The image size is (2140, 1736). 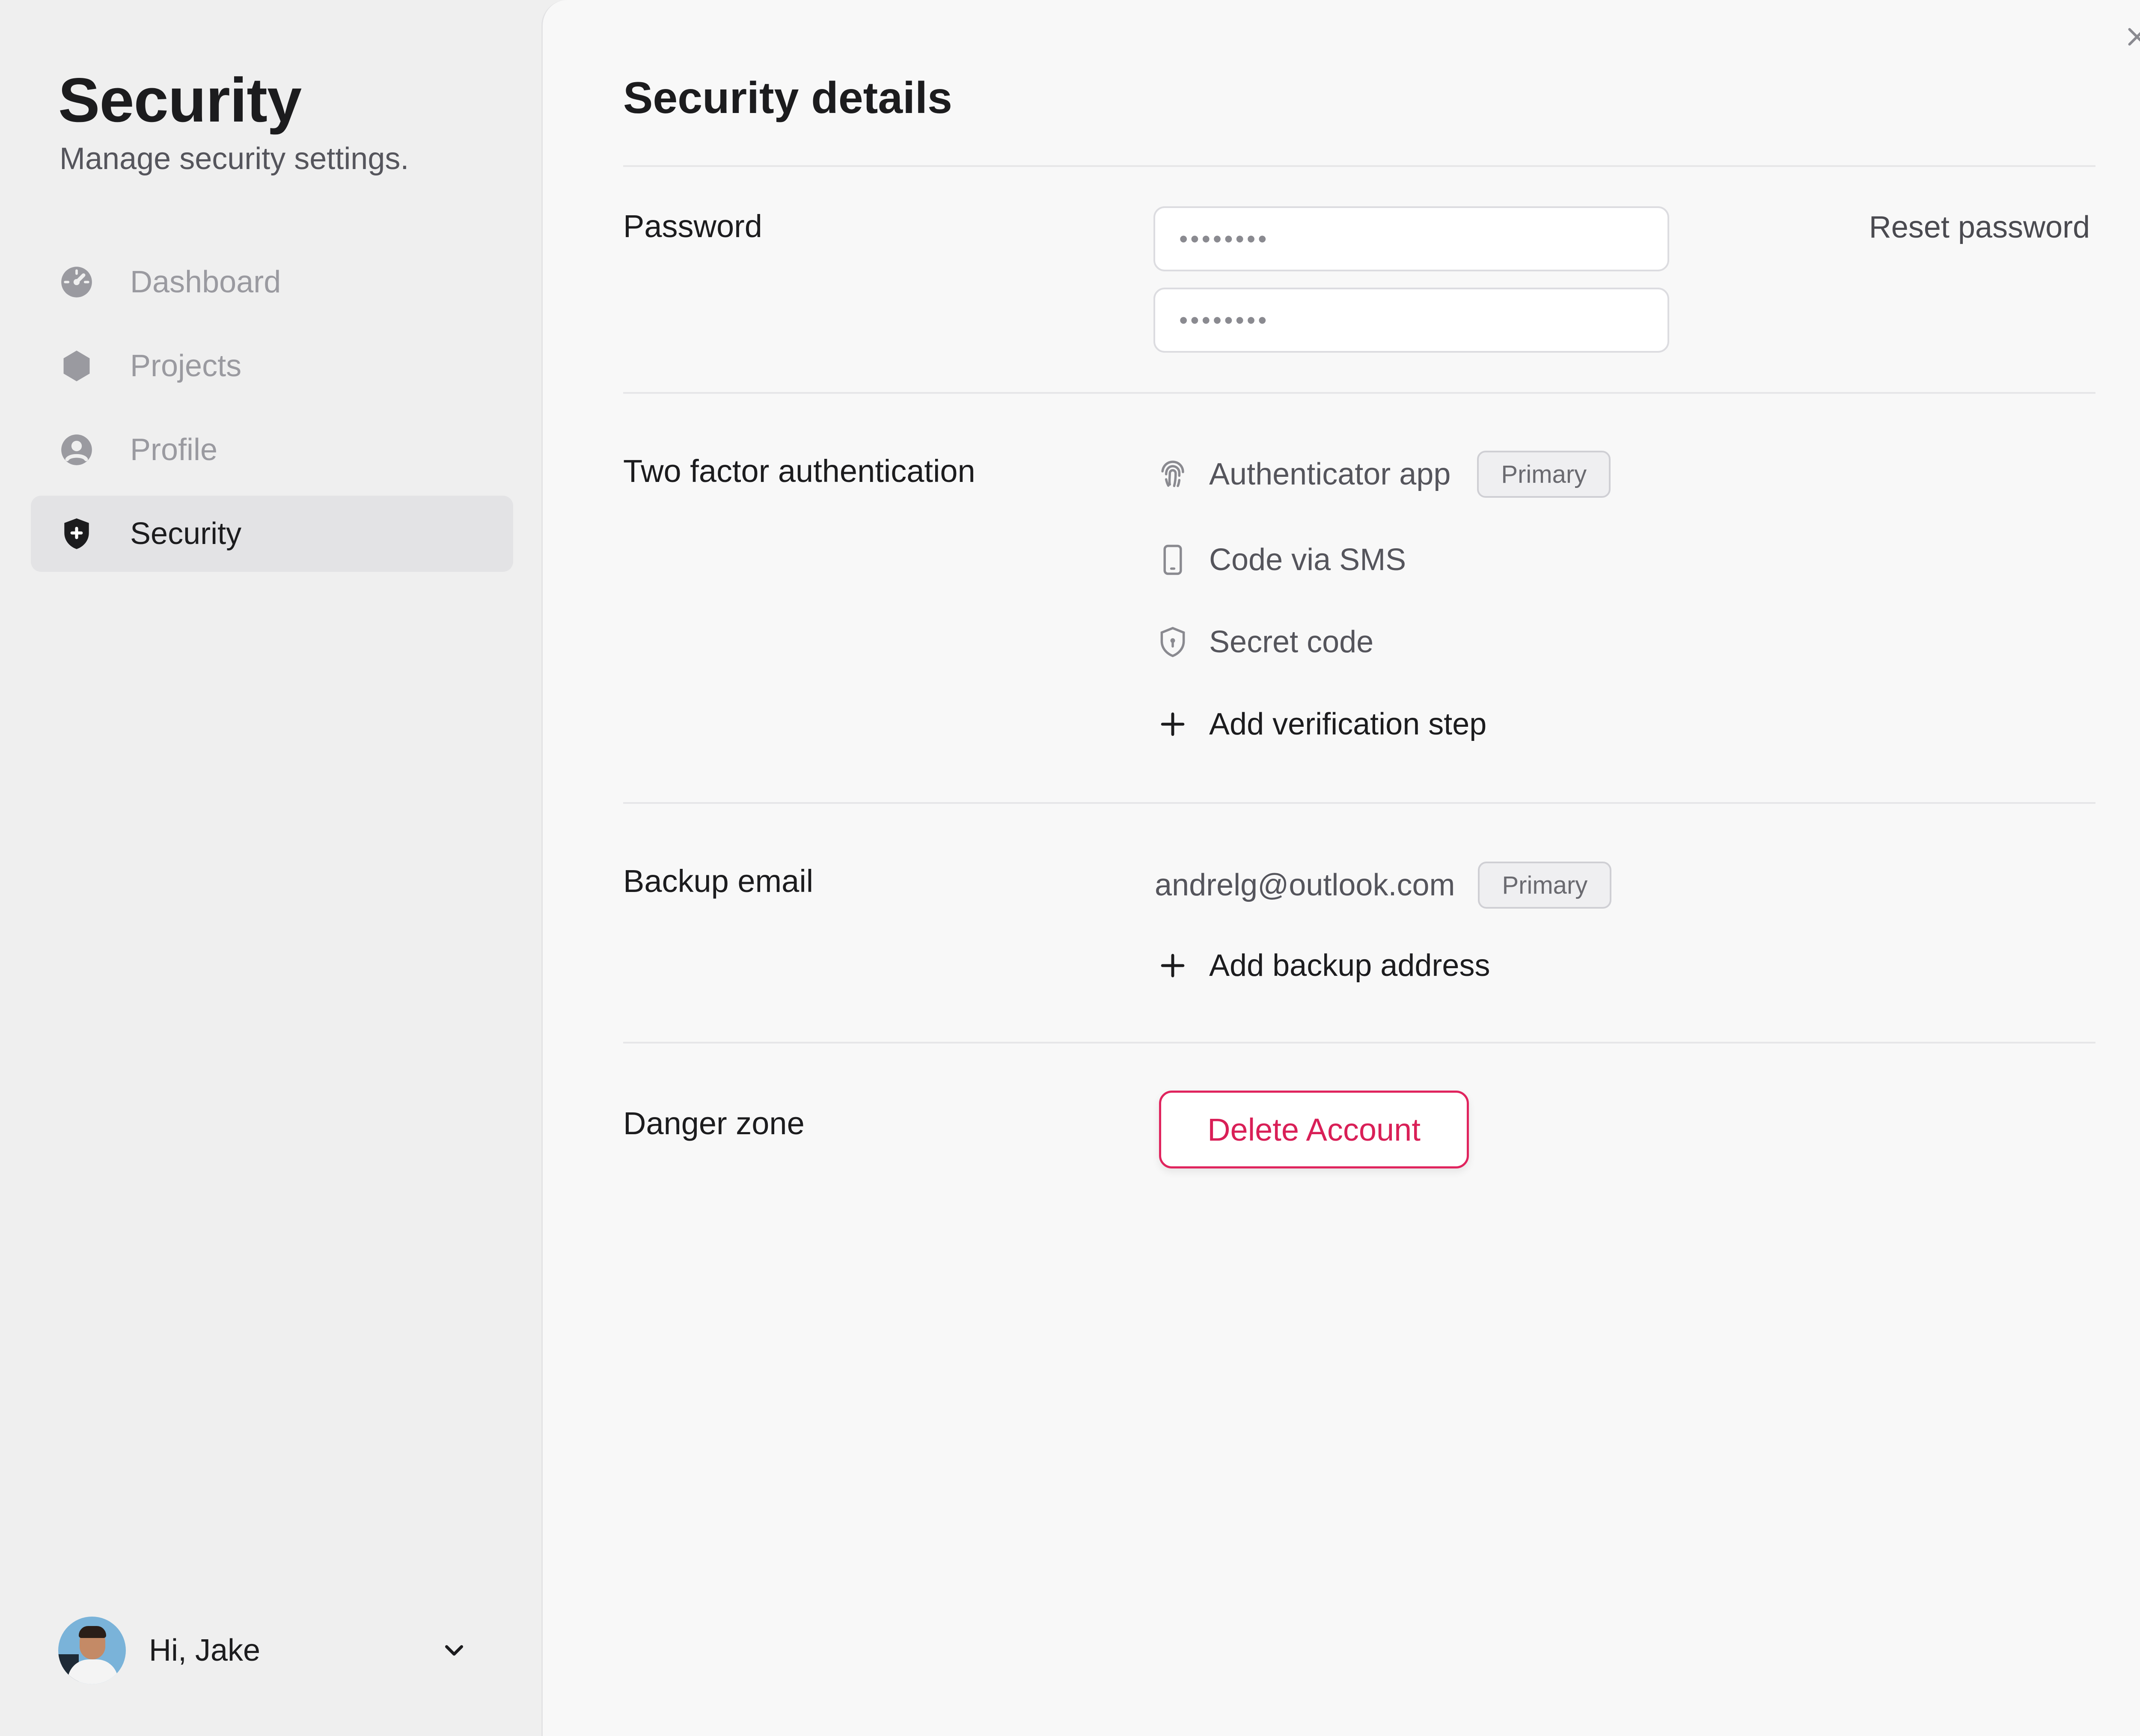 What do you see at coordinates (234, 159) in the screenshot?
I see `sidebar-subtitle: Manage security settings.` at bounding box center [234, 159].